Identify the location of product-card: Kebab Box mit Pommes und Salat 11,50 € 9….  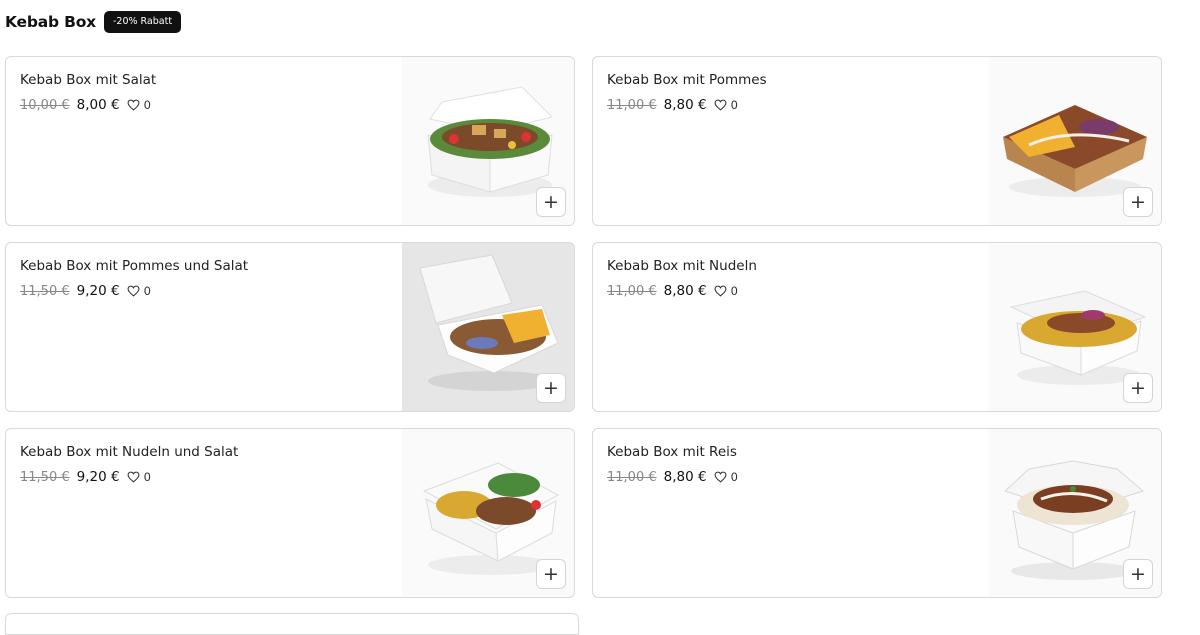
(290, 327).